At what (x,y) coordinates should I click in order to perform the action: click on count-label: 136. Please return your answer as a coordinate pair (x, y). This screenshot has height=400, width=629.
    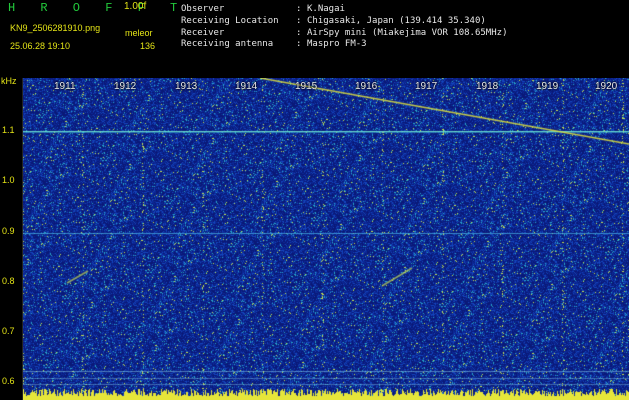
    Looking at the image, I should click on (148, 46).